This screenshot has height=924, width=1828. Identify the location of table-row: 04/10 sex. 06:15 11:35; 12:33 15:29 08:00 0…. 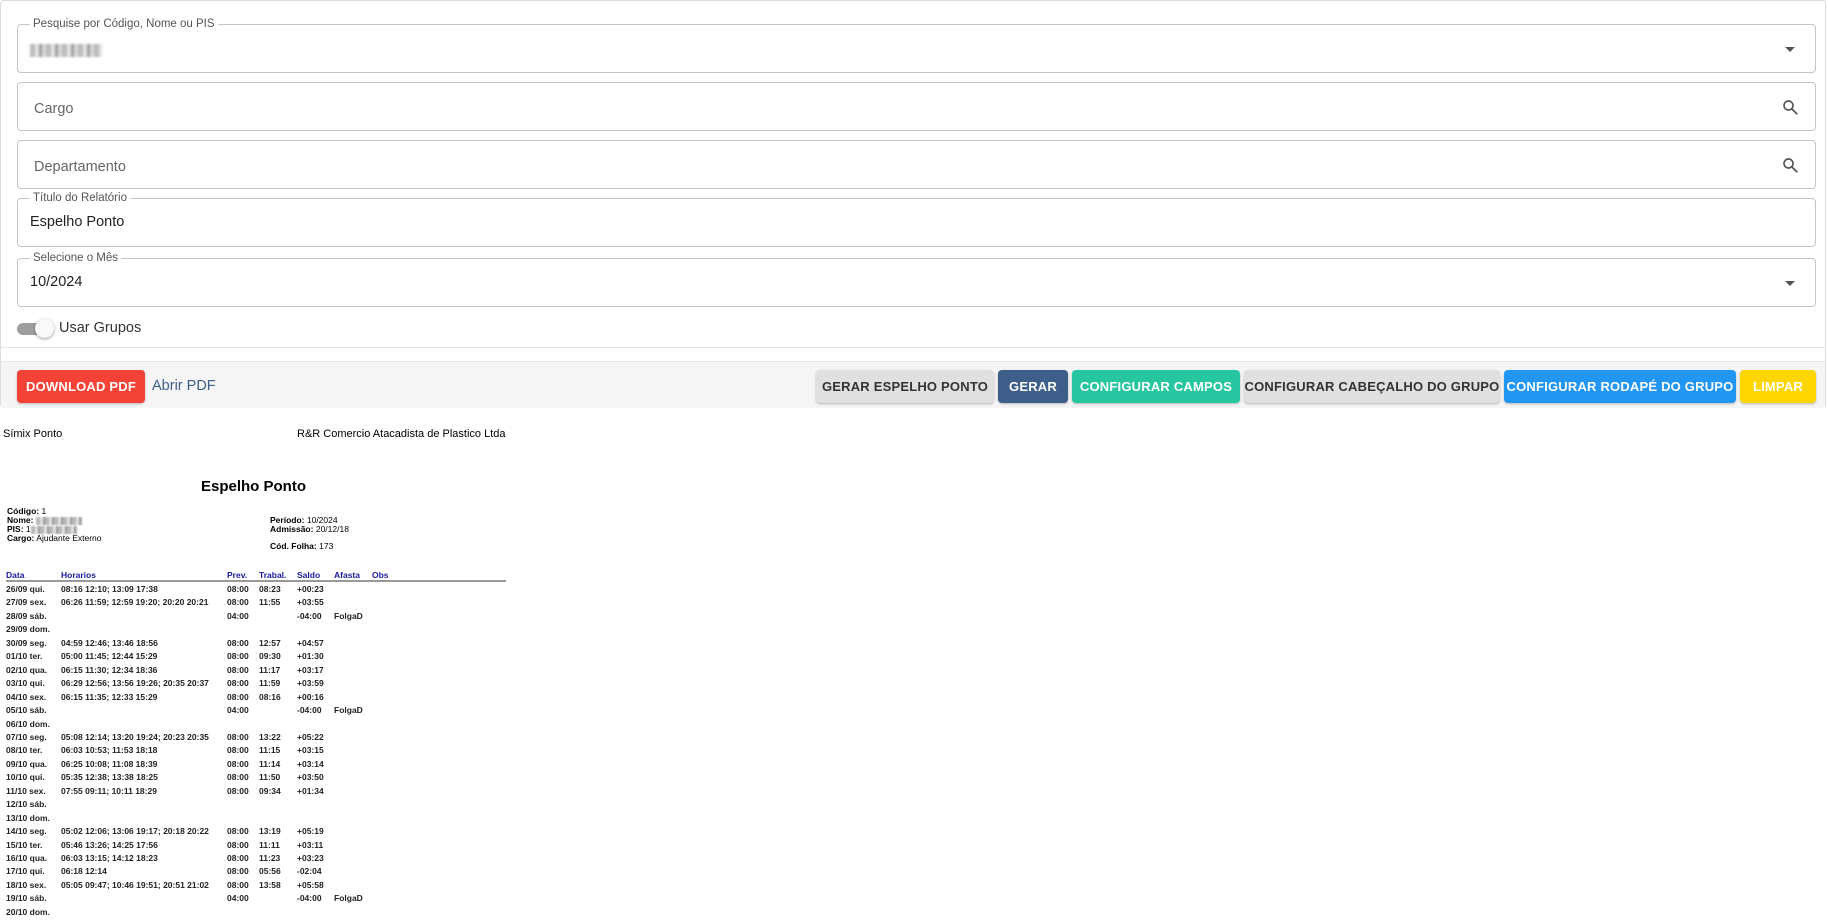
(256, 698).